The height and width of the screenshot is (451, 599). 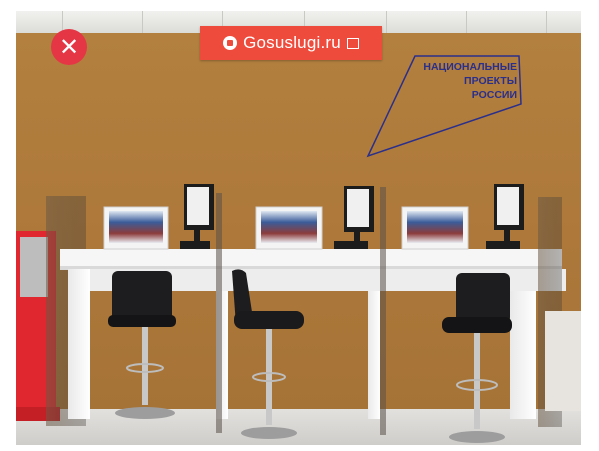 What do you see at coordinates (230, 43) in the screenshot?
I see `gosuslugi-logo-icon` at bounding box center [230, 43].